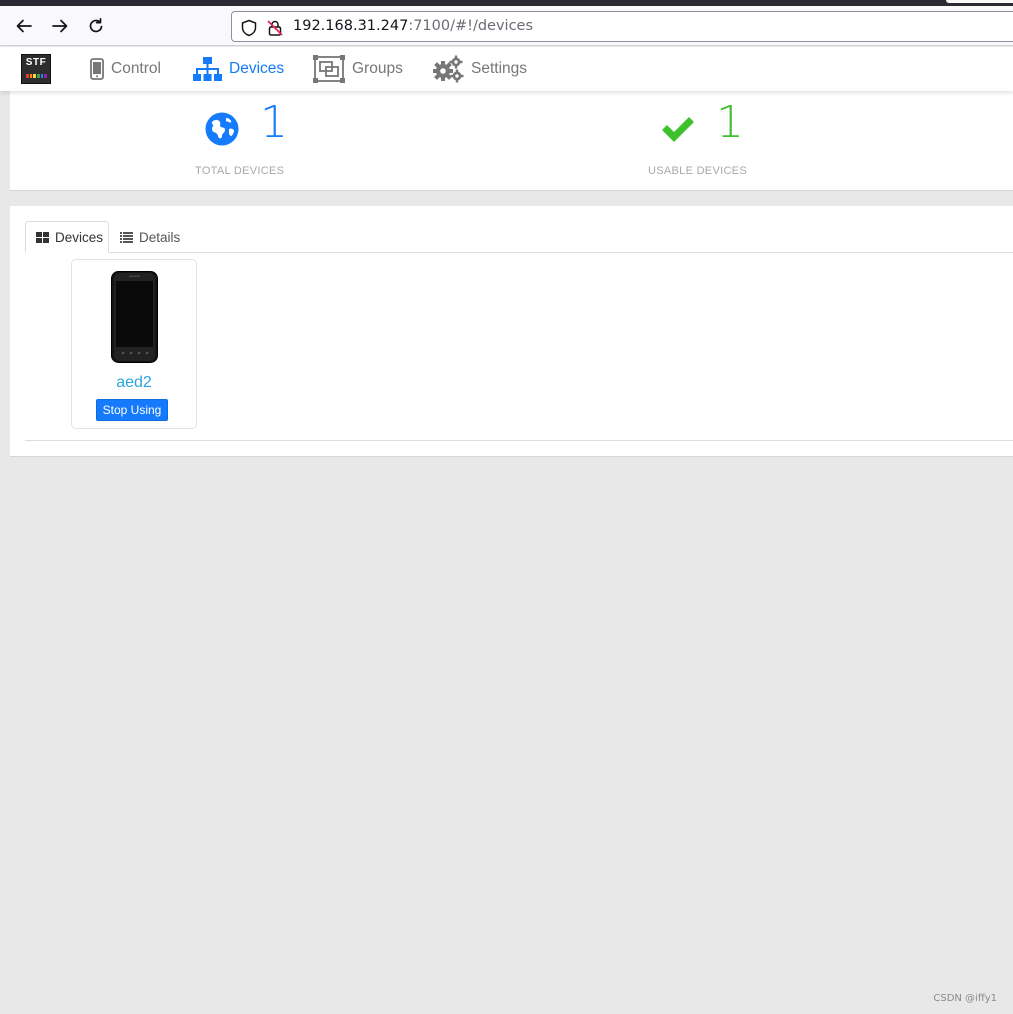 This screenshot has height=1014, width=1013. I want to click on back-button, so click(24, 26).